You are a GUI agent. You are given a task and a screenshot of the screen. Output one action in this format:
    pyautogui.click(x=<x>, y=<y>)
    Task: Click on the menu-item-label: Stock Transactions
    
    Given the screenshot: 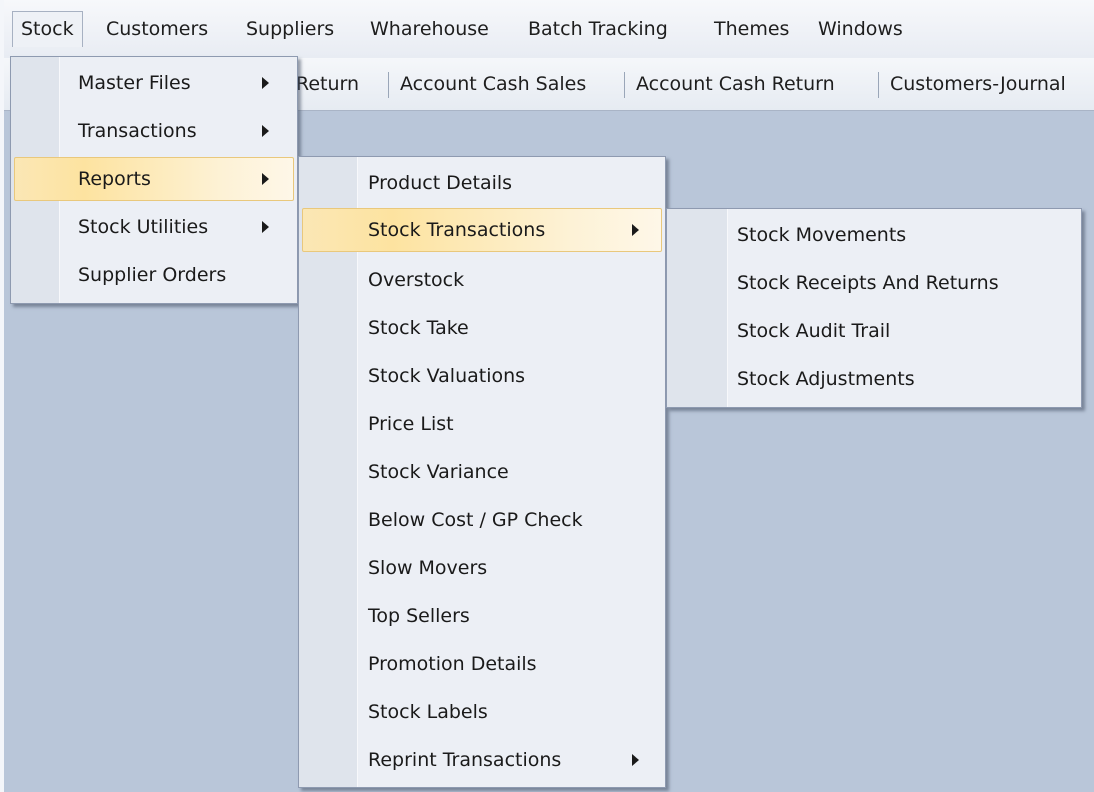 What is the action you would take?
    pyautogui.click(x=457, y=230)
    